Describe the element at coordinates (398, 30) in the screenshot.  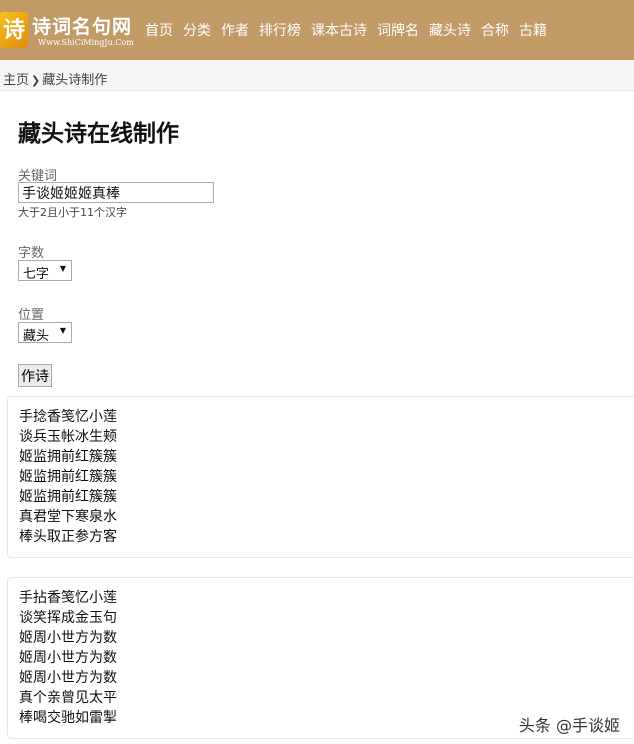
I see `nav-cipai: 词牌名` at that location.